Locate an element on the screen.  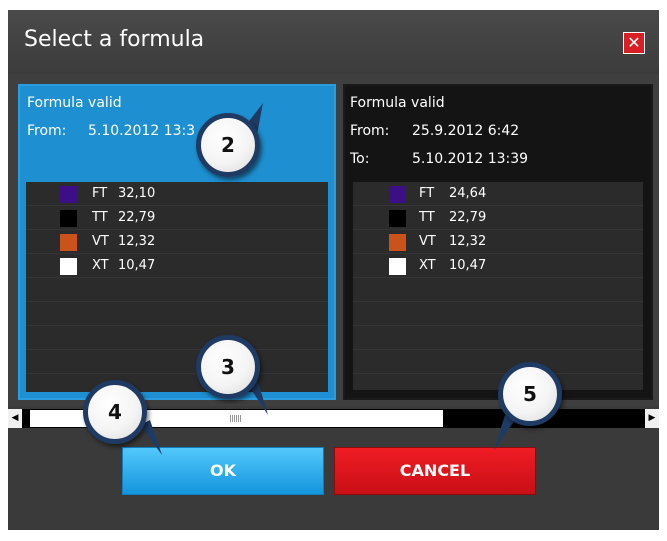
from-value: 5.10.2012 13:3 is located at coordinates (142, 131).